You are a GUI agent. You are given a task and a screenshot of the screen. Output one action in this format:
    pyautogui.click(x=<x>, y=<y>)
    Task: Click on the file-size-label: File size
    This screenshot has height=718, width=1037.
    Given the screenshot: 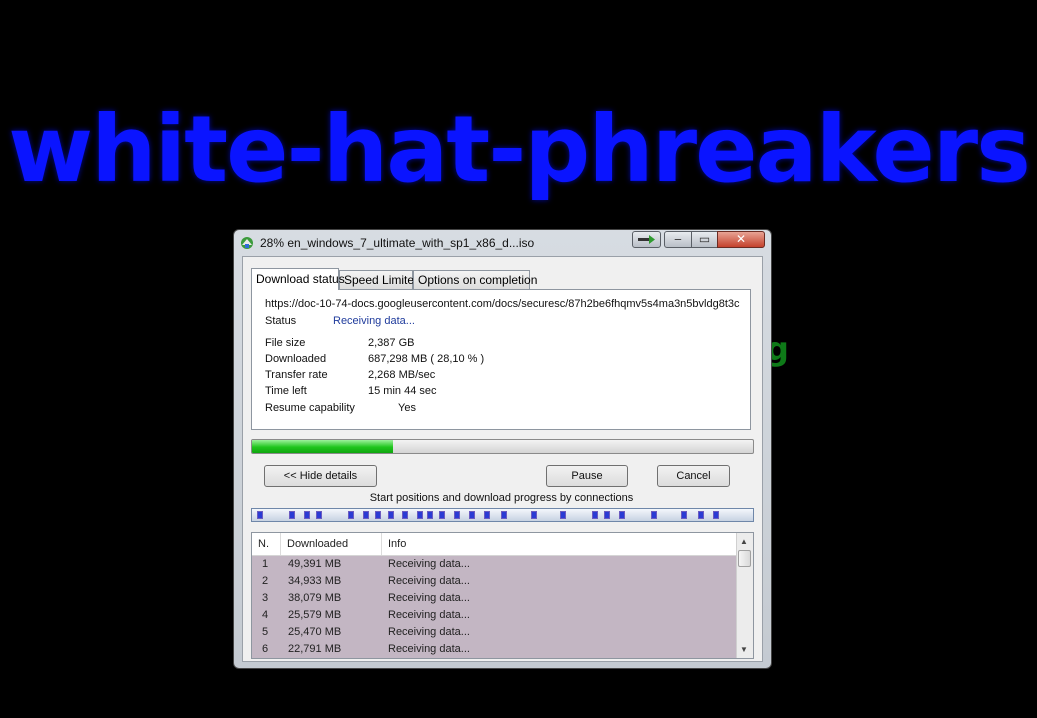 What is the action you would take?
    pyautogui.click(x=285, y=343)
    